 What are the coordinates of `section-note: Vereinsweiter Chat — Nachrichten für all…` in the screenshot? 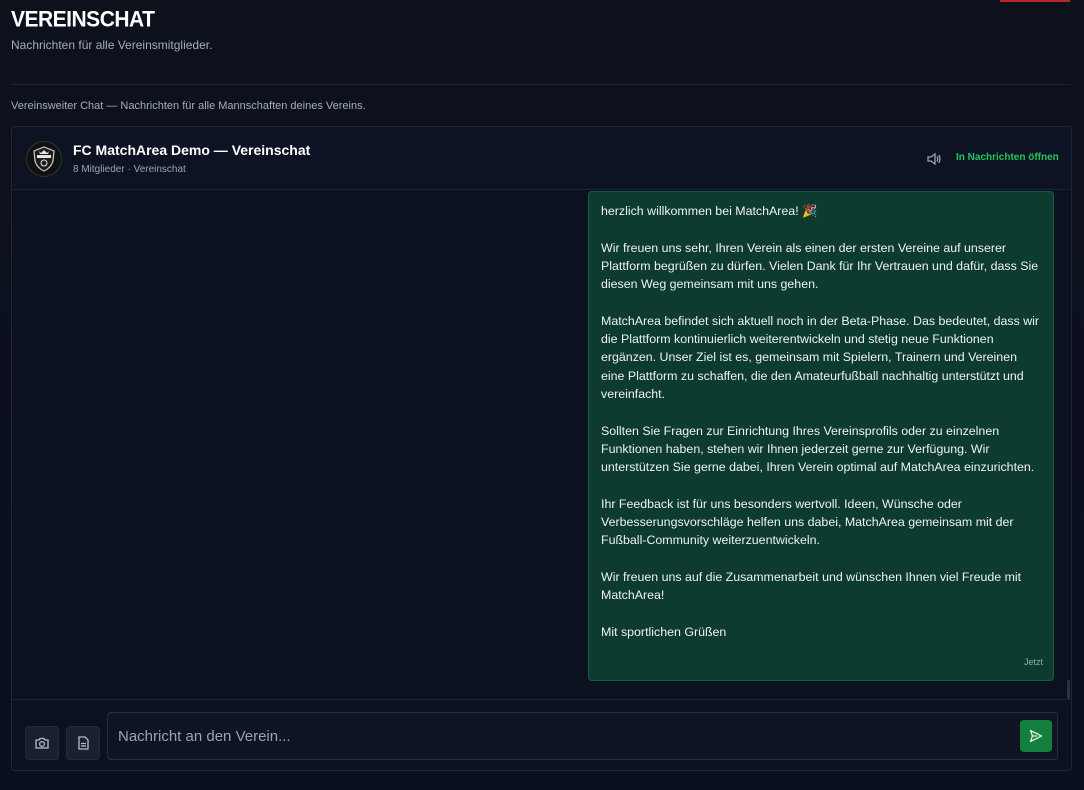 It's located at (188, 106).